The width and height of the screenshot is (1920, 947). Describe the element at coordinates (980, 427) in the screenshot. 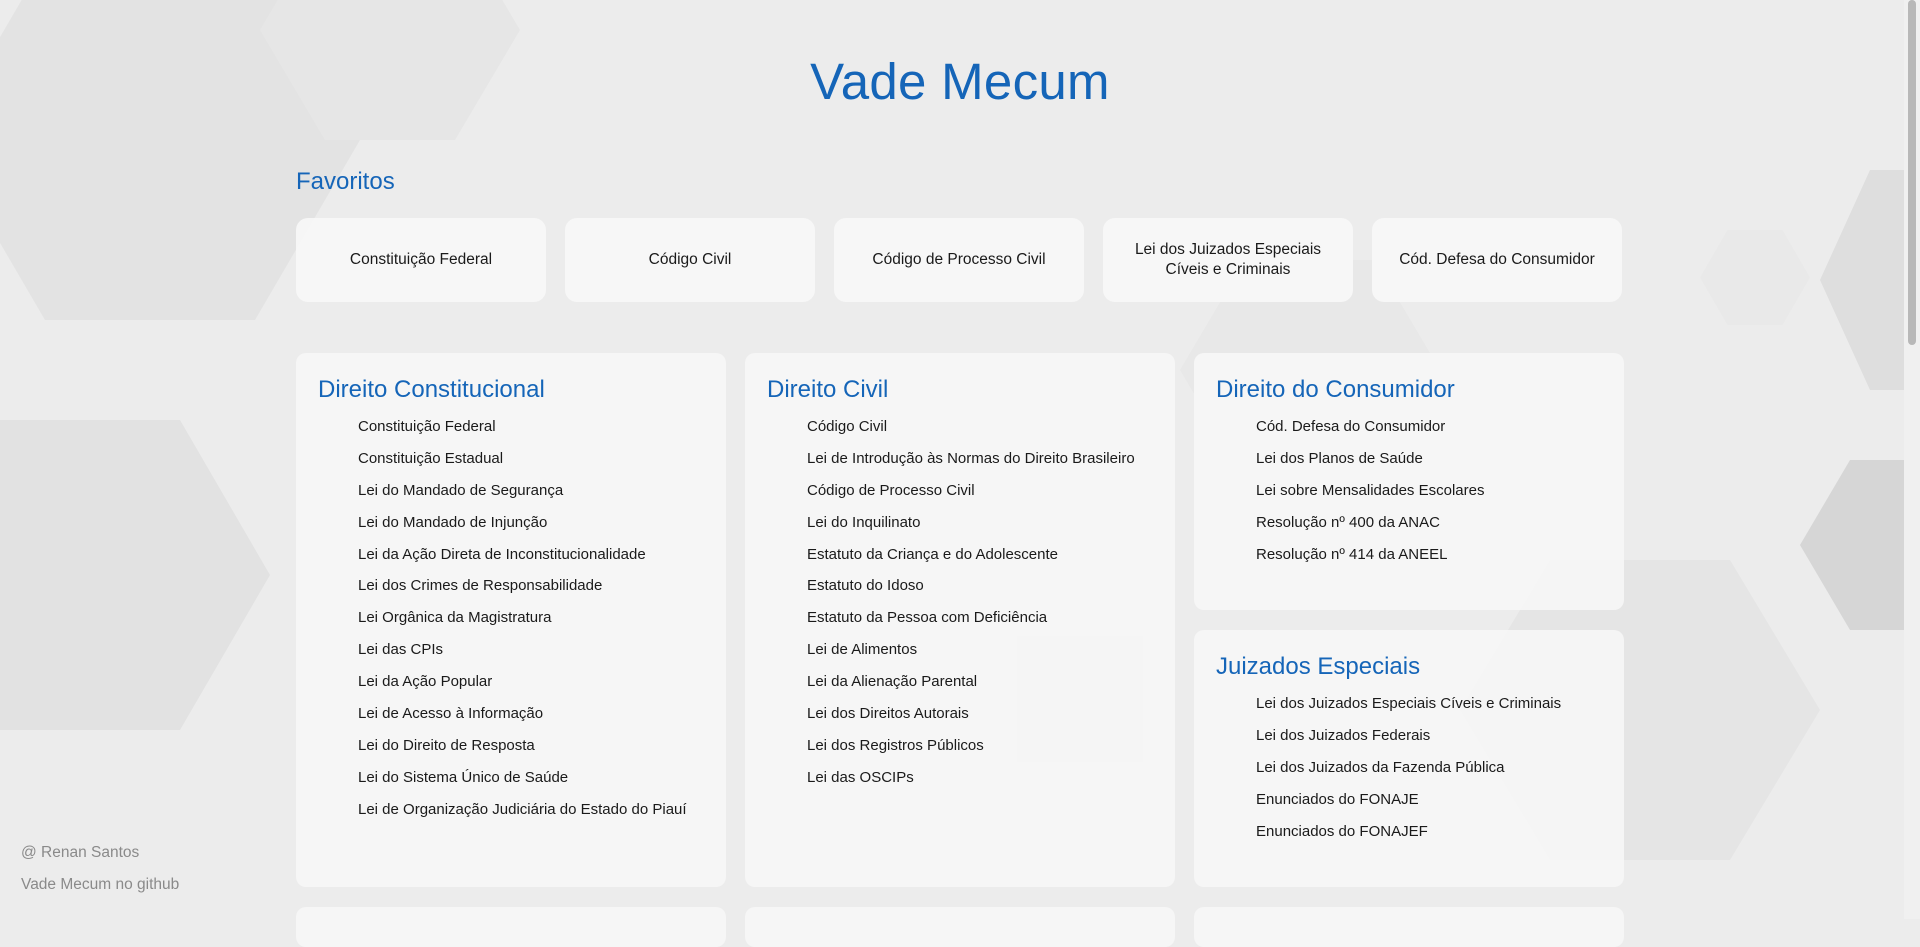

I see `law-link: Código Civil` at that location.